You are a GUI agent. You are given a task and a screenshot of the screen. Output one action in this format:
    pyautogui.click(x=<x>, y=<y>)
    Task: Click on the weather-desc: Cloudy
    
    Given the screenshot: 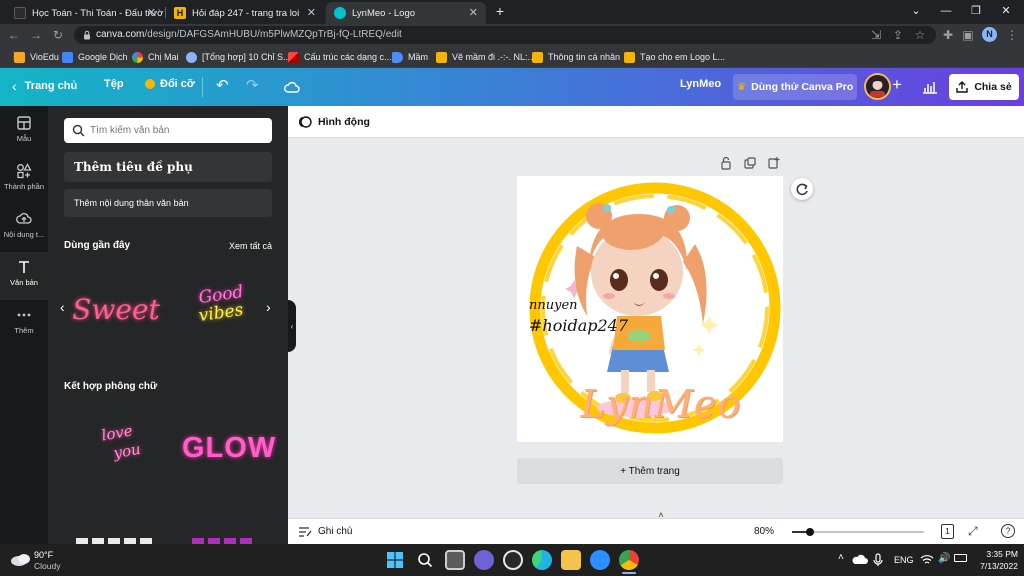 What is the action you would take?
    pyautogui.click(x=47, y=566)
    